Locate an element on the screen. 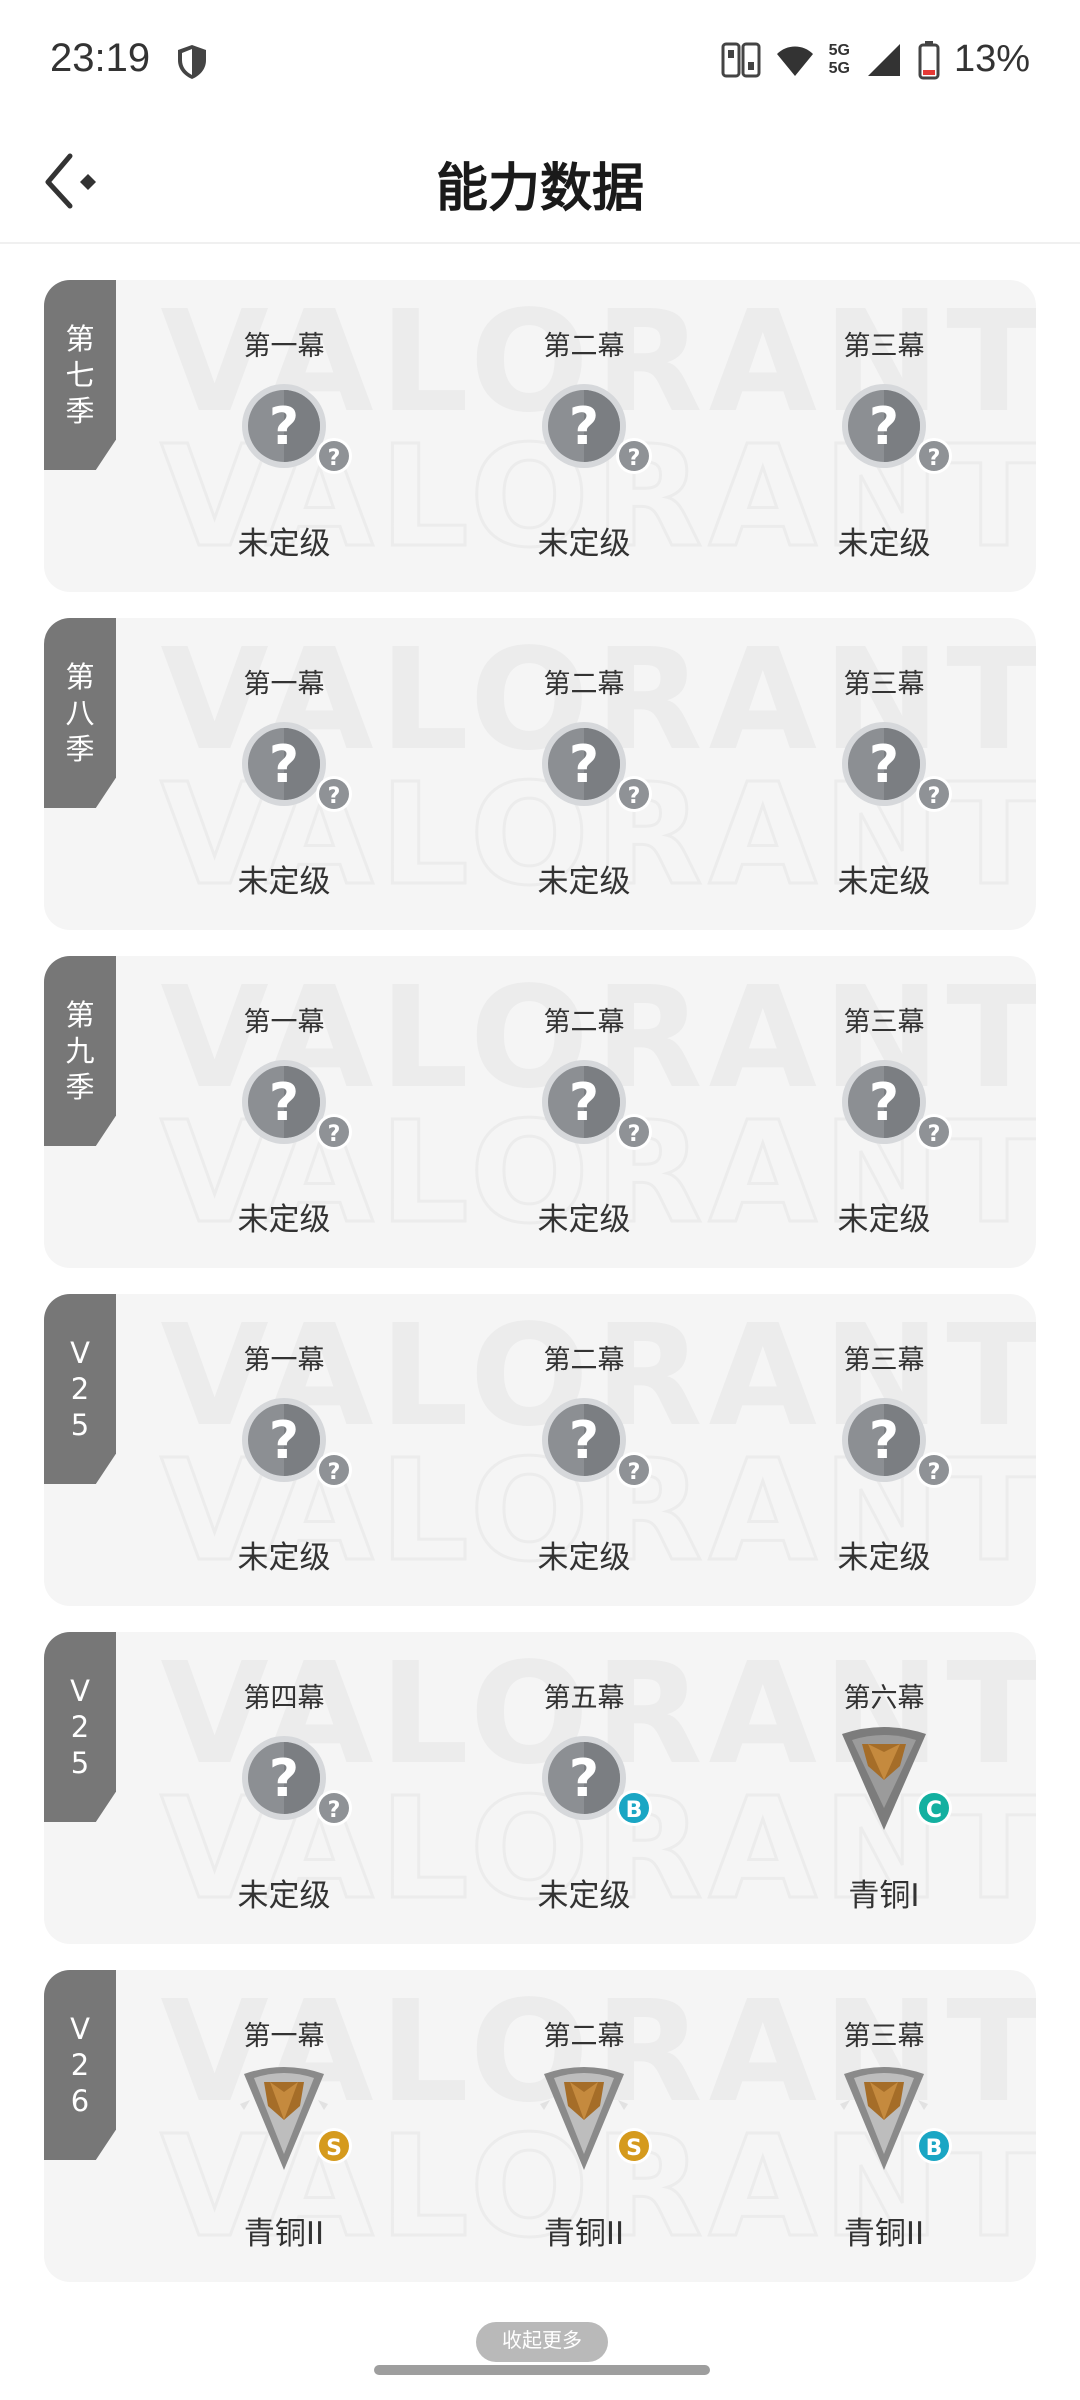 The image size is (1080, 2400). act-item: 第六幕 C 青铜I is located at coordinates (884, 1801).